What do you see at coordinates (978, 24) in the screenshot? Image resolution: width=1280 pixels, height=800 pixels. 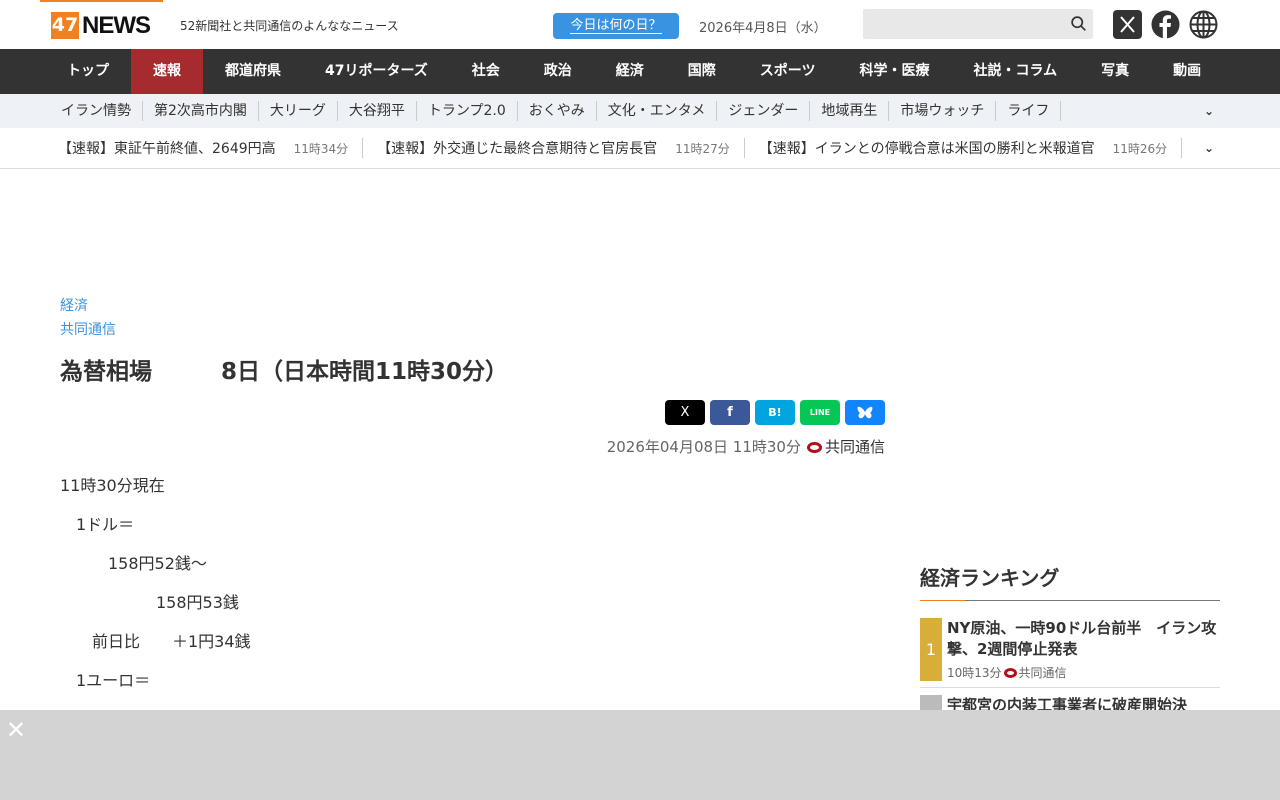 I see `search-input` at bounding box center [978, 24].